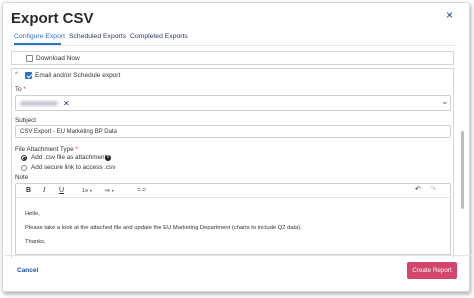 Image resolution: width=474 pixels, height=298 pixels. Describe the element at coordinates (418, 189) in the screenshot. I see `undo-icon: ↶` at that location.